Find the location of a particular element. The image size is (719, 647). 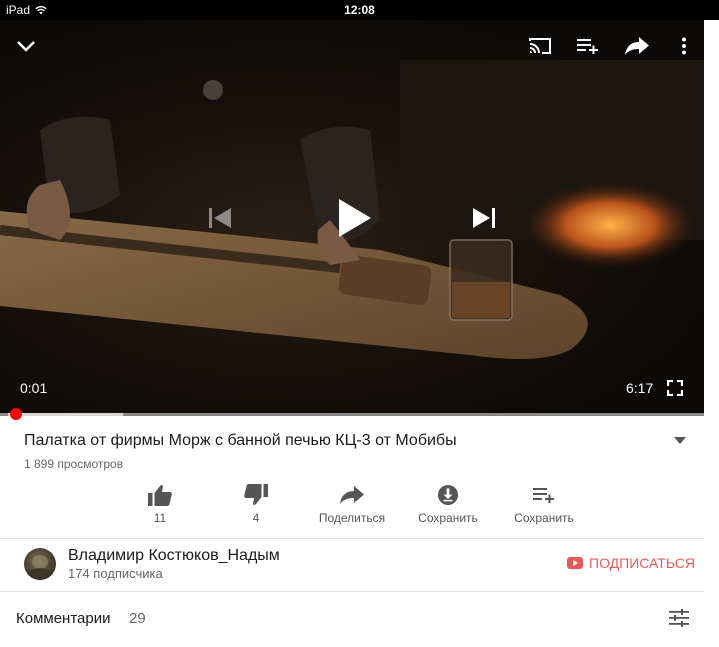

subscriber-count: 174 подписчика is located at coordinates (115, 573).